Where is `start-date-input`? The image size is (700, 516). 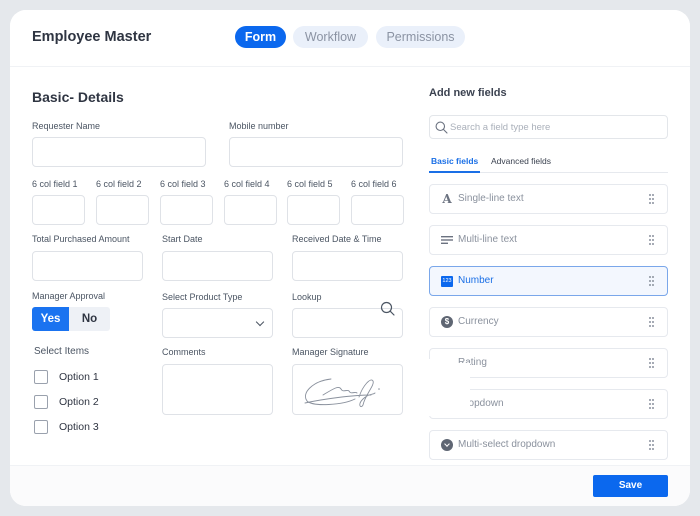
start-date-input is located at coordinates (217, 266).